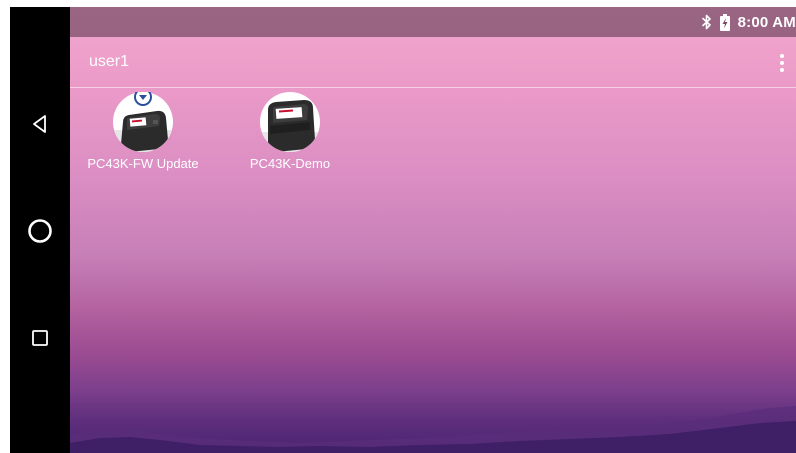 This screenshot has width=796, height=453. Describe the element at coordinates (290, 163) in the screenshot. I see `app-label: PC43K-Demo` at that location.